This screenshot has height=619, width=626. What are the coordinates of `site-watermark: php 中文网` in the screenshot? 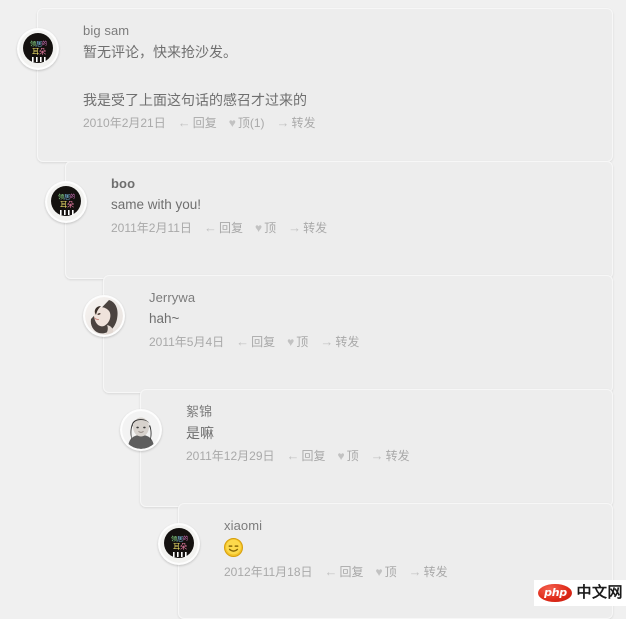 It's located at (580, 593).